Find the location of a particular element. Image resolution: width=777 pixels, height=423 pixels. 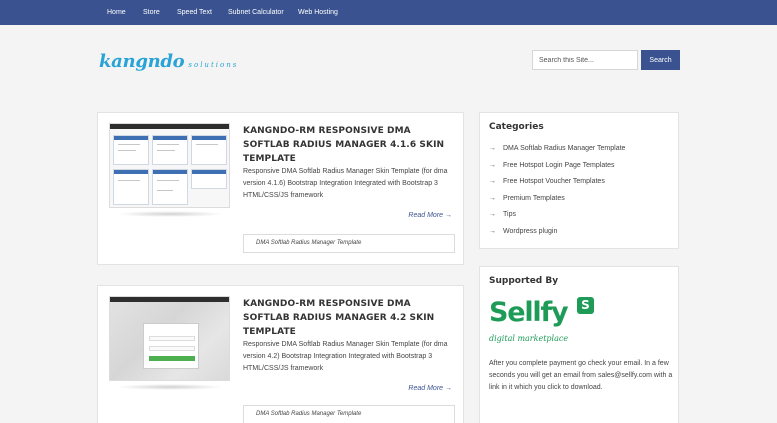

thumbnail-topbar is located at coordinates (169, 126).